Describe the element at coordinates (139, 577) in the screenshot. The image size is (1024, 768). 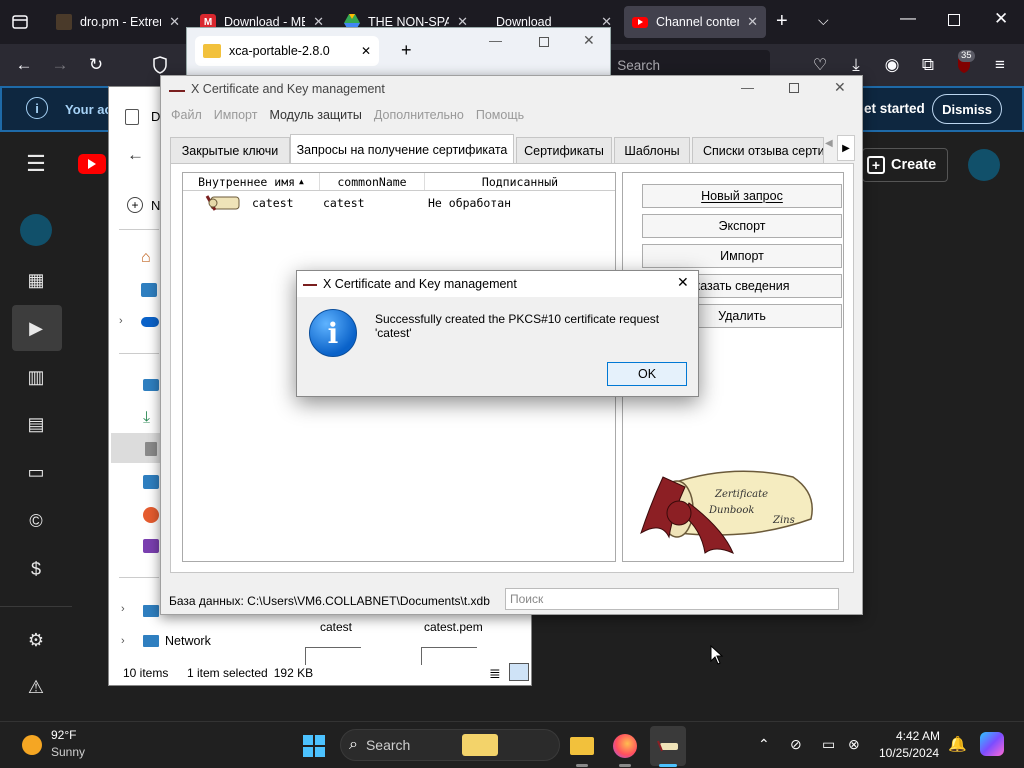
I see `divider` at that location.